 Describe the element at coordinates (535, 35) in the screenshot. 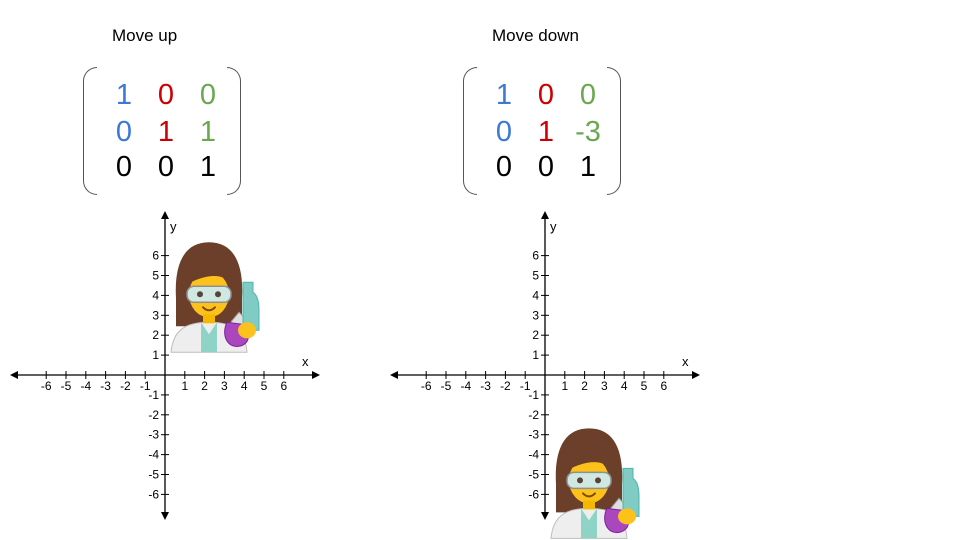

I see `panel-title: Move down` at that location.